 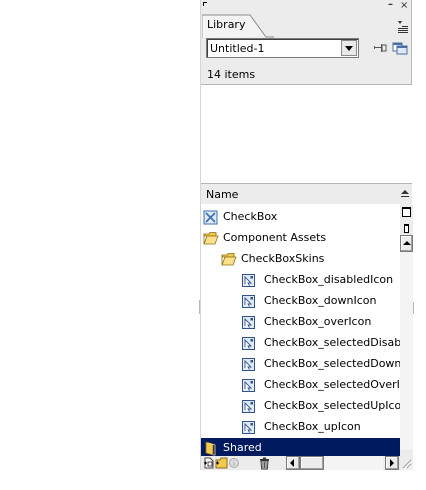 I want to click on list-item: CheckBox, so click(x=300, y=217).